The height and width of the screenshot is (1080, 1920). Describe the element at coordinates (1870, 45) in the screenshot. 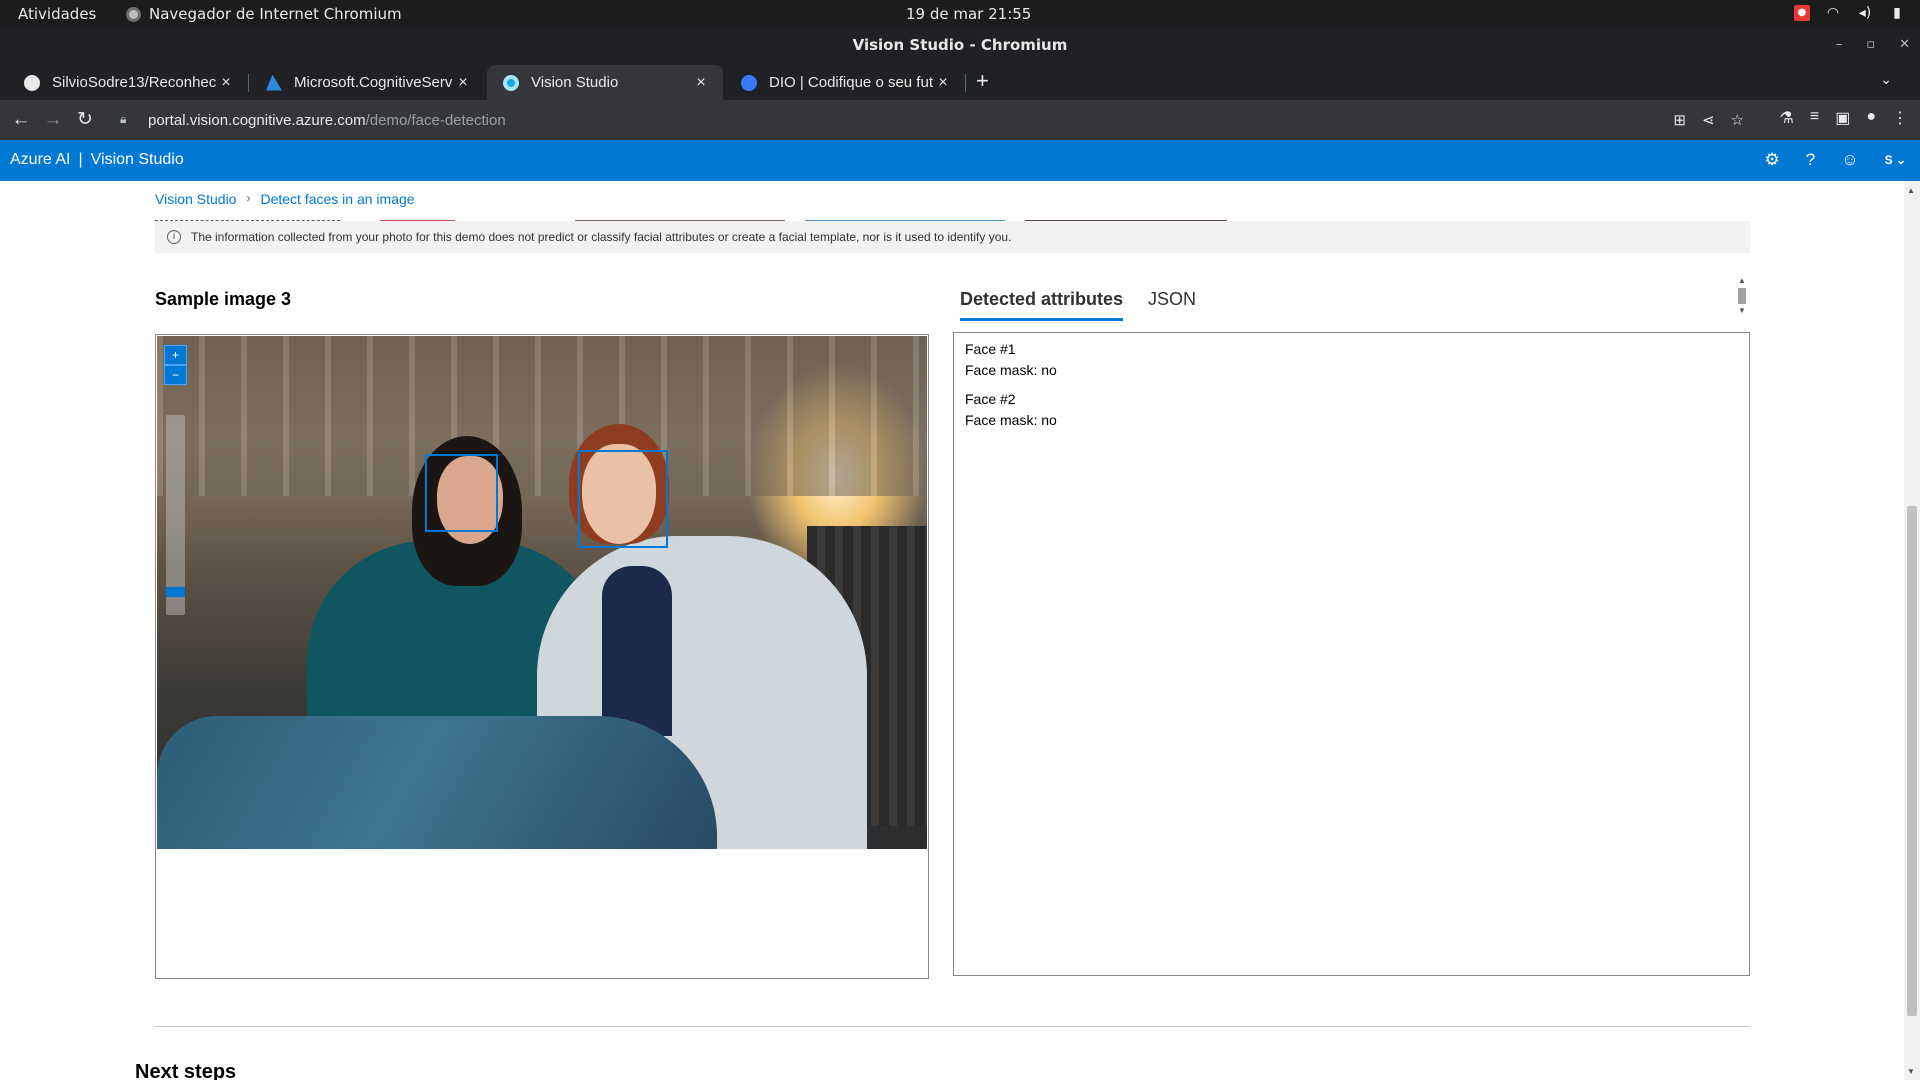

I see `maximize-icon: ▫` at that location.